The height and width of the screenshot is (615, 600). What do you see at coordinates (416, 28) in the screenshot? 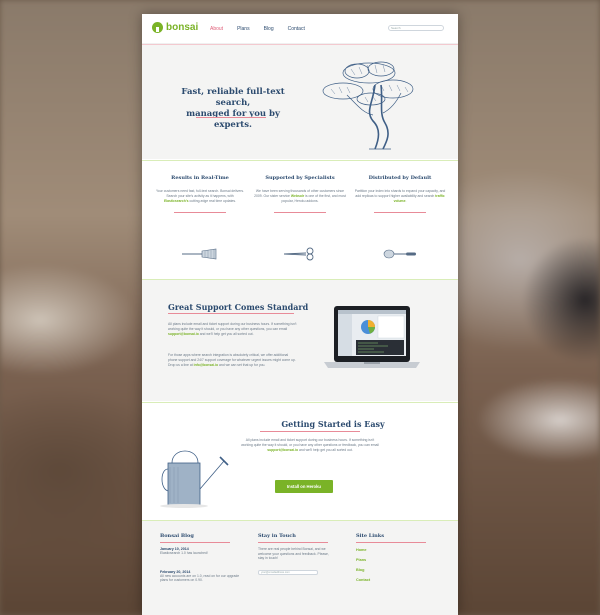
I see `search-input: Search` at bounding box center [416, 28].